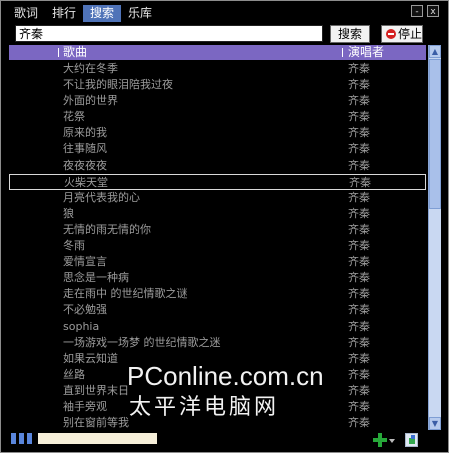 The height and width of the screenshot is (453, 449). Describe the element at coordinates (74, 117) in the screenshot. I see `song-title: 花祭` at that location.